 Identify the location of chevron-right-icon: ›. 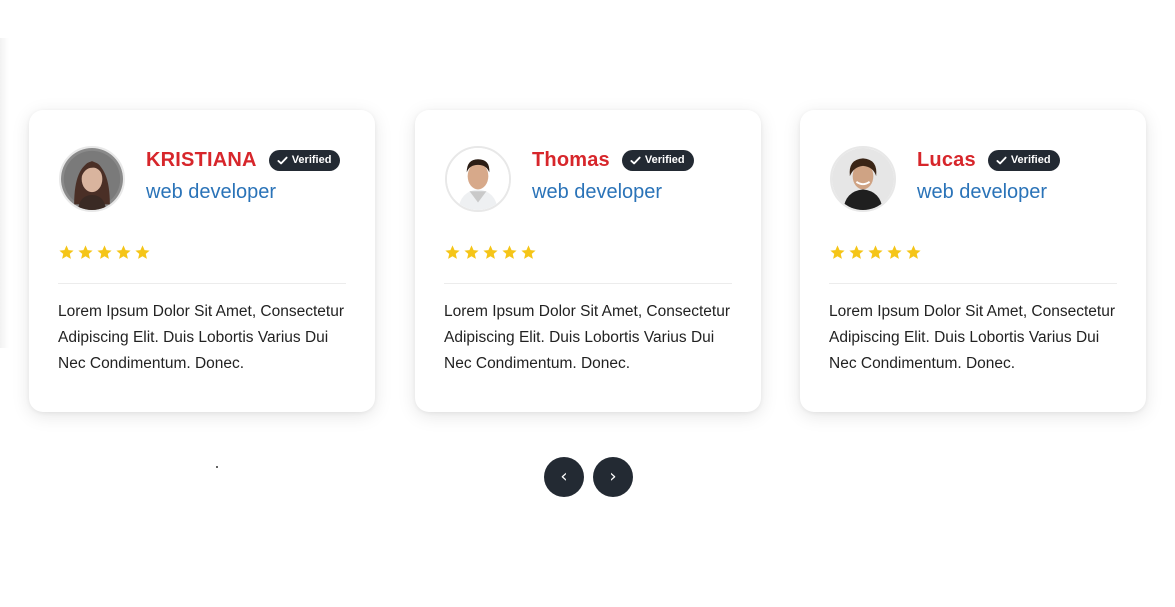
(613, 476).